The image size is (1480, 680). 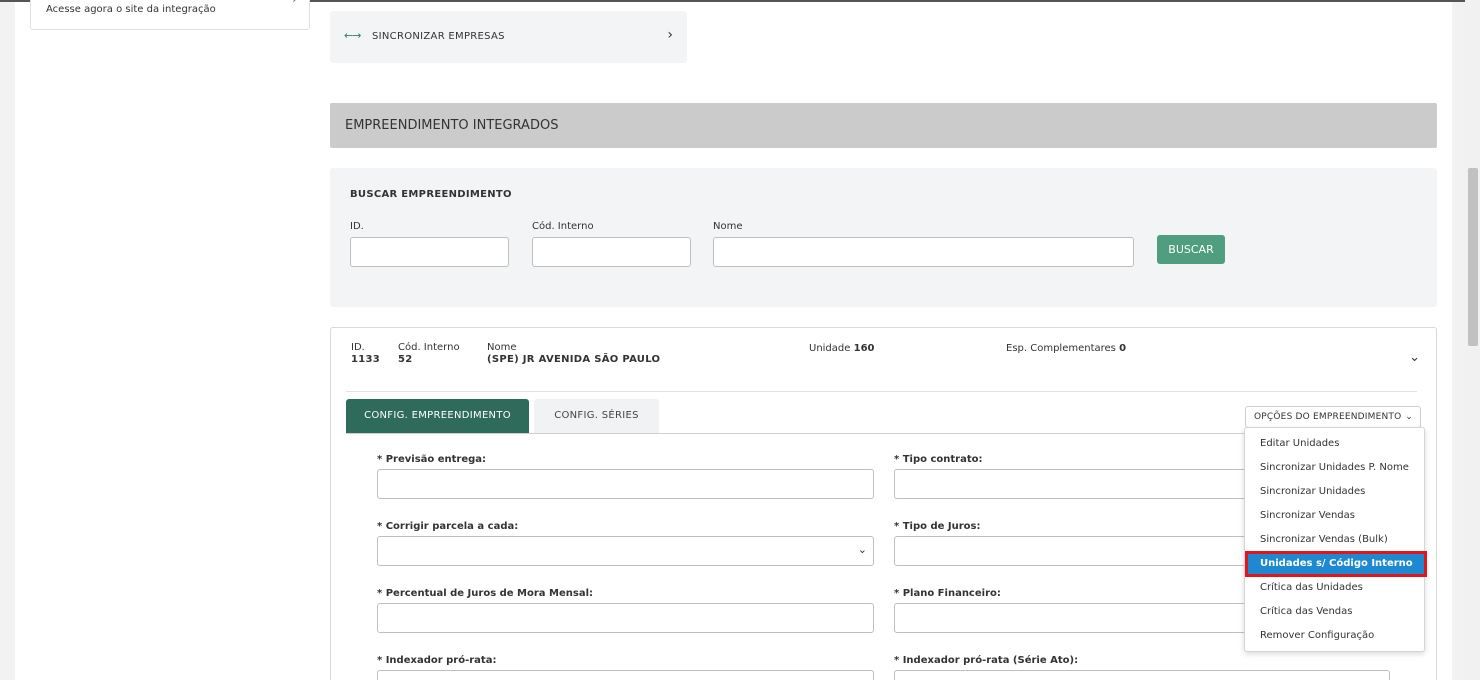 I want to click on juros-mora-input, so click(x=625, y=618).